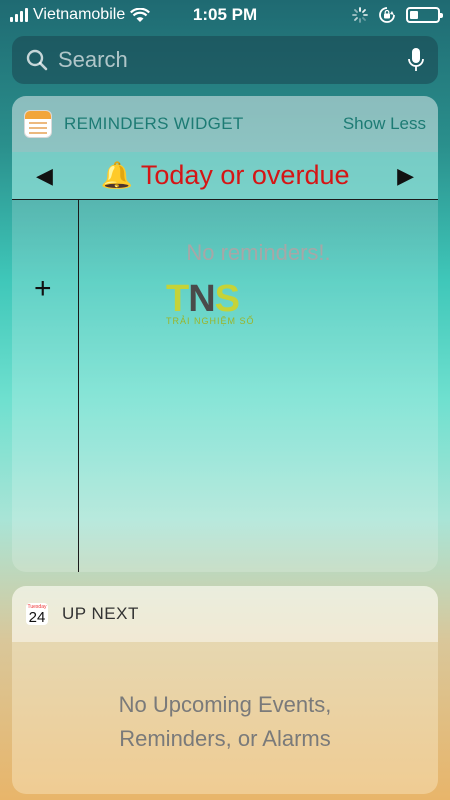 Image resolution: width=450 pixels, height=800 pixels. I want to click on reminder-sidebar: +, so click(45, 386).